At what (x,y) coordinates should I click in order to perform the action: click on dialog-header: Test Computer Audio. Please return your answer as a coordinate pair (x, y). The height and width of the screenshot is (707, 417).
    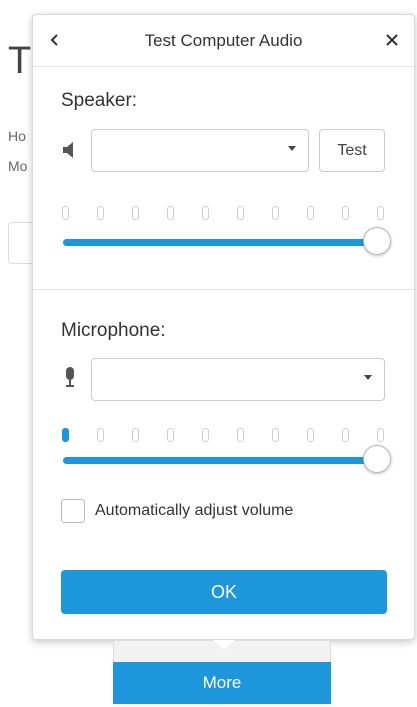
    Looking at the image, I should click on (223, 41).